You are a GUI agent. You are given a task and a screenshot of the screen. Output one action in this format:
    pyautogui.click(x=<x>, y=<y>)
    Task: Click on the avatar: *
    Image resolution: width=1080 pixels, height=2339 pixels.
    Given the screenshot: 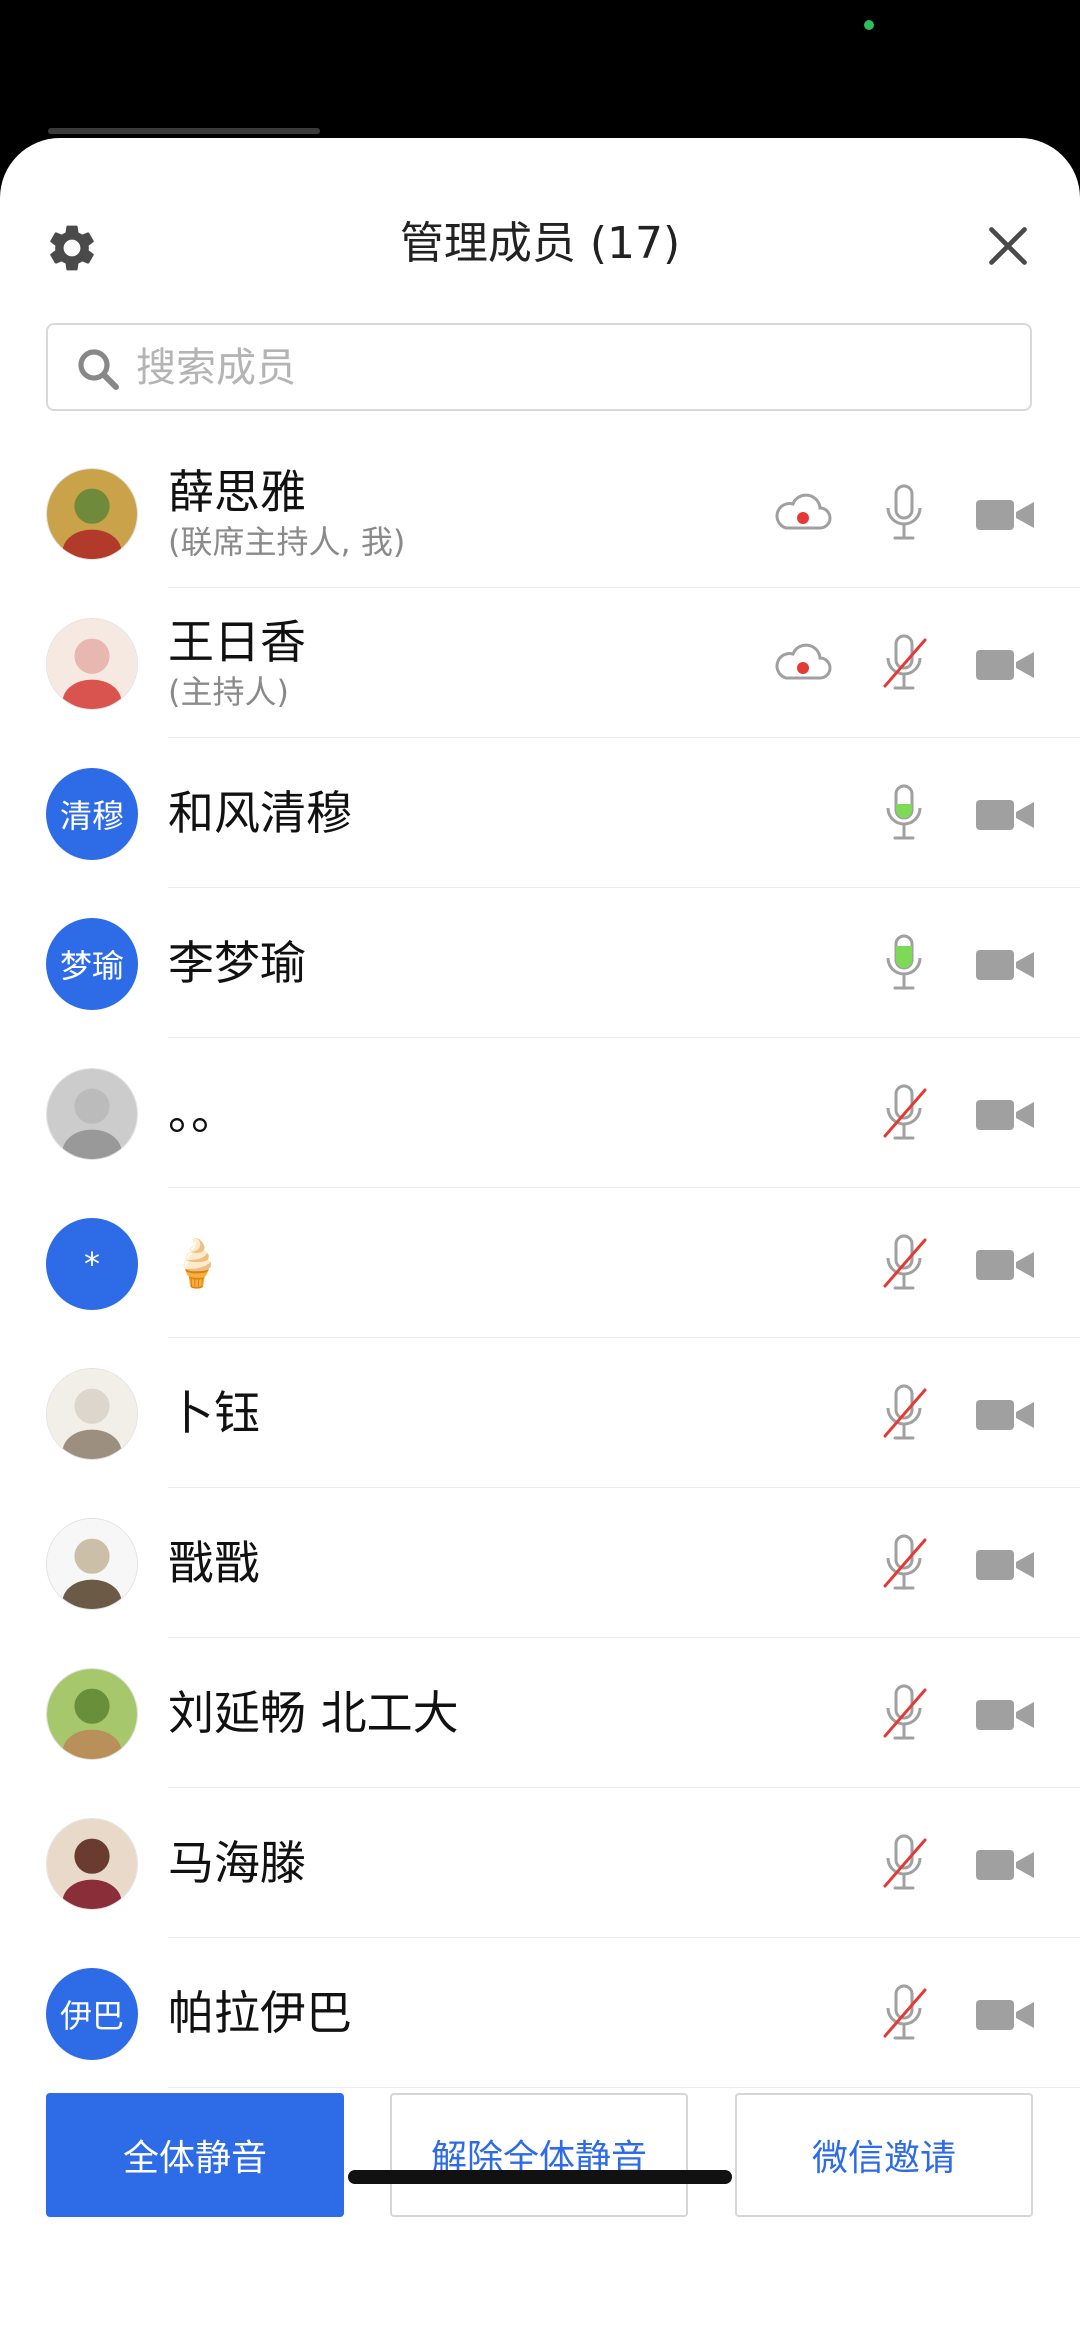 What is the action you would take?
    pyautogui.click(x=92, y=1264)
    